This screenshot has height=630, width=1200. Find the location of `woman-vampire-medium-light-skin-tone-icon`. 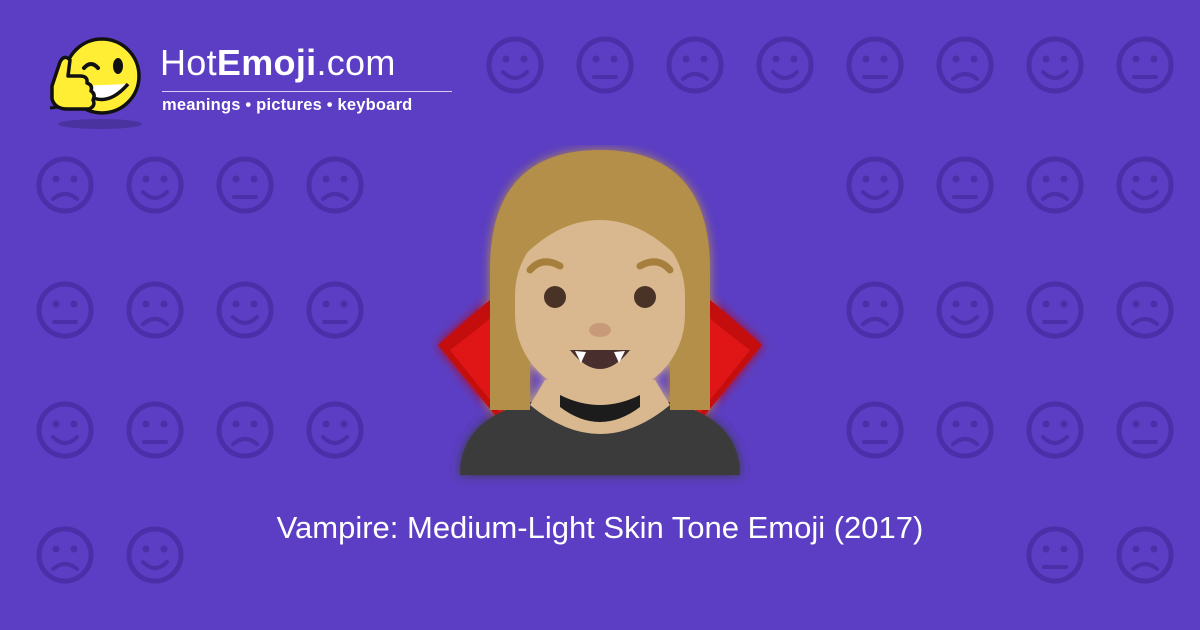

woman-vampire-medium-light-skin-tone-icon is located at coordinates (600, 312).